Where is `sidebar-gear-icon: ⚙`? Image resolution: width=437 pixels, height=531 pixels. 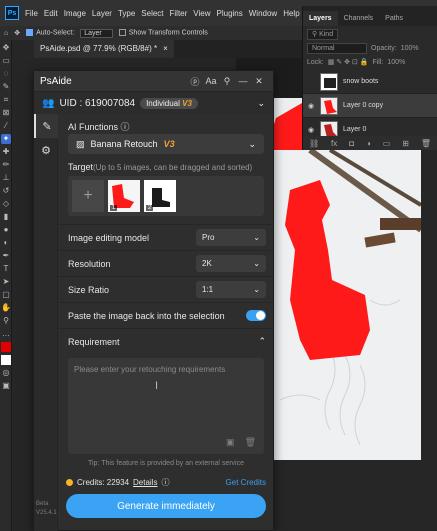 sidebar-gear-icon: ⚙ is located at coordinates (46, 150).